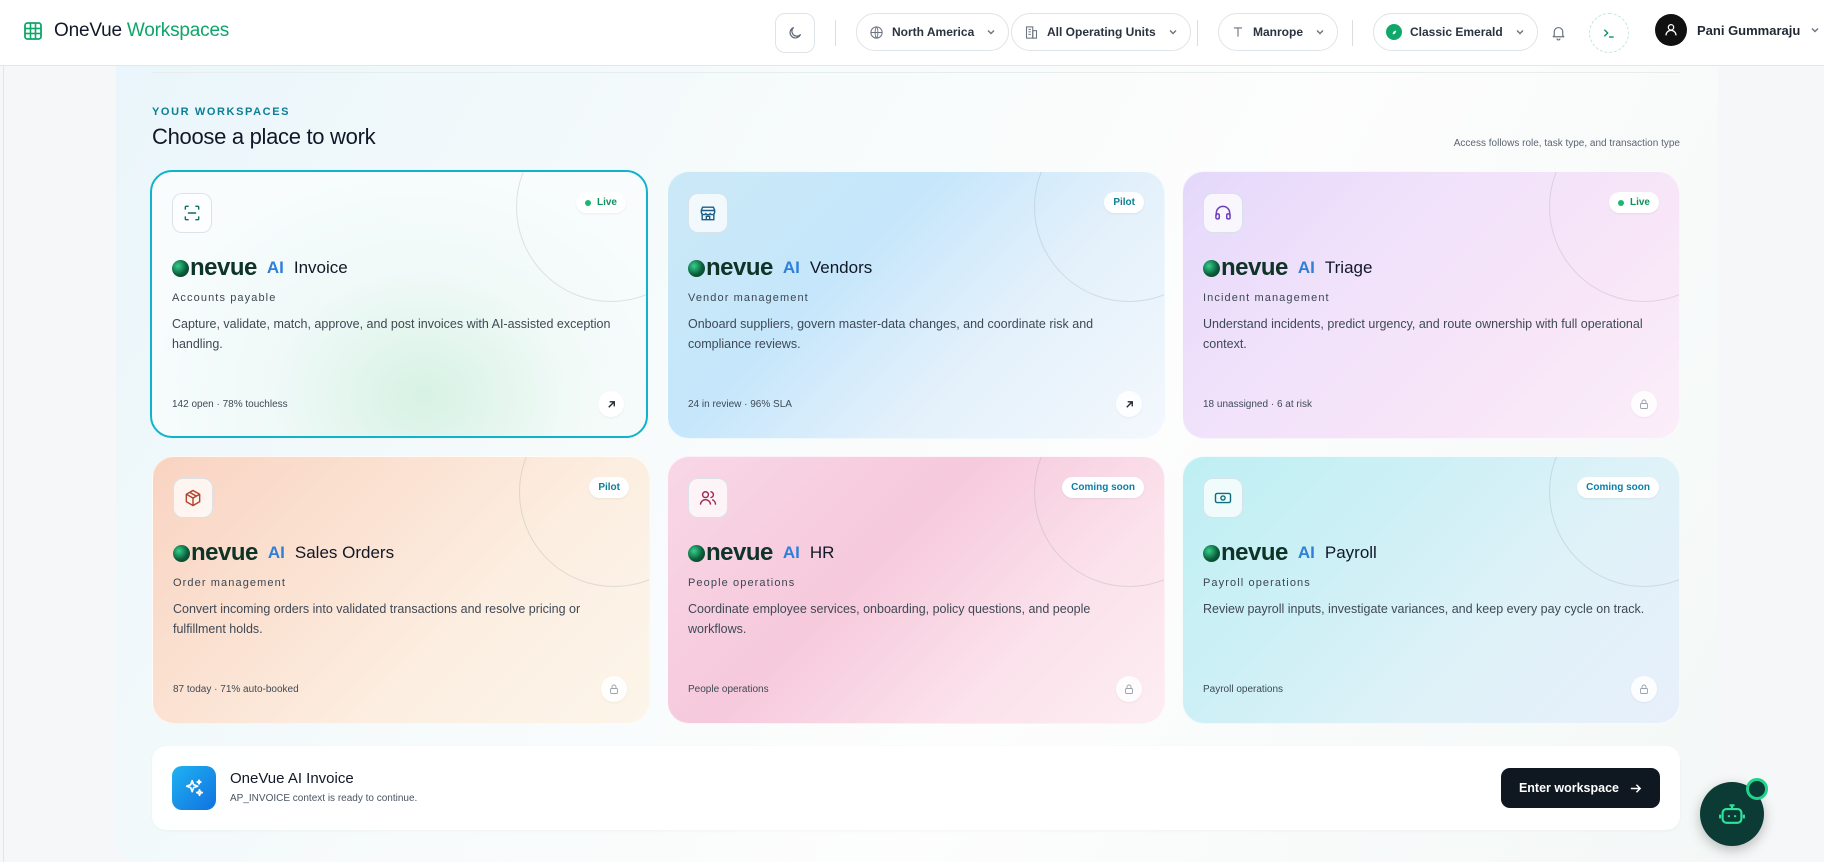 The width and height of the screenshot is (1824, 862). What do you see at coordinates (230, 404) in the screenshot?
I see `card-stat: 142 open · 78% touchless` at bounding box center [230, 404].